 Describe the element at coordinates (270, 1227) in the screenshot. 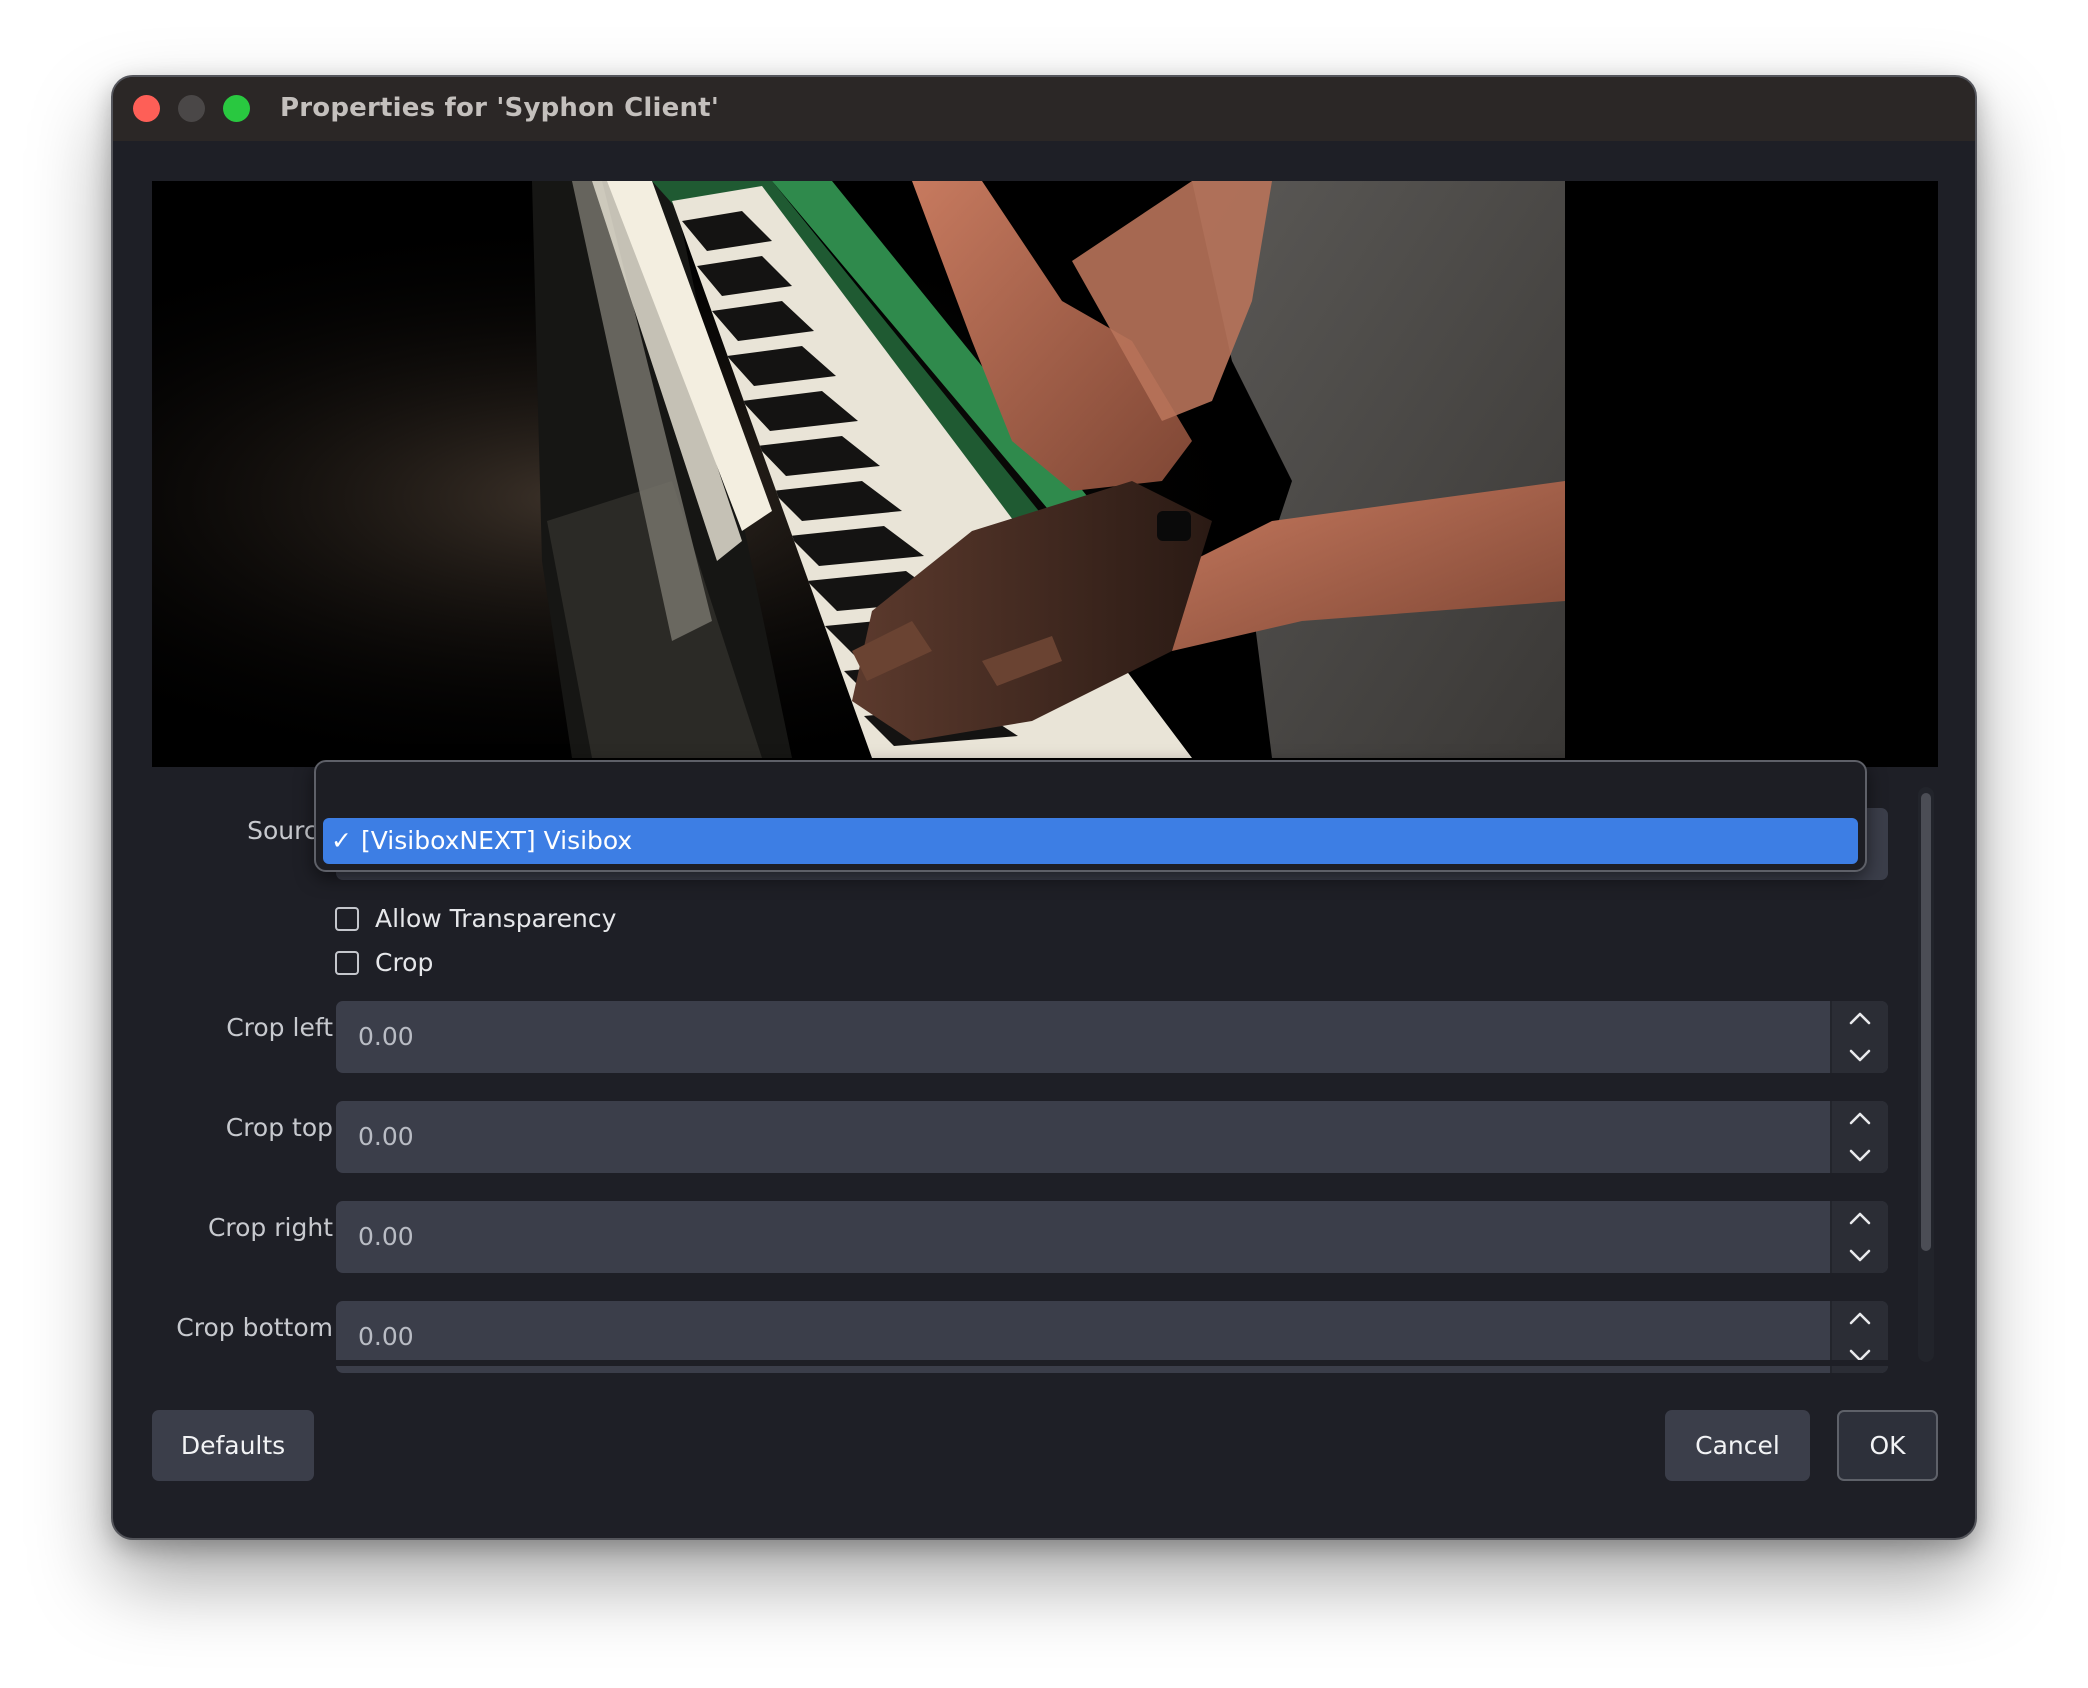

I see `crop-right-label: Crop right` at that location.